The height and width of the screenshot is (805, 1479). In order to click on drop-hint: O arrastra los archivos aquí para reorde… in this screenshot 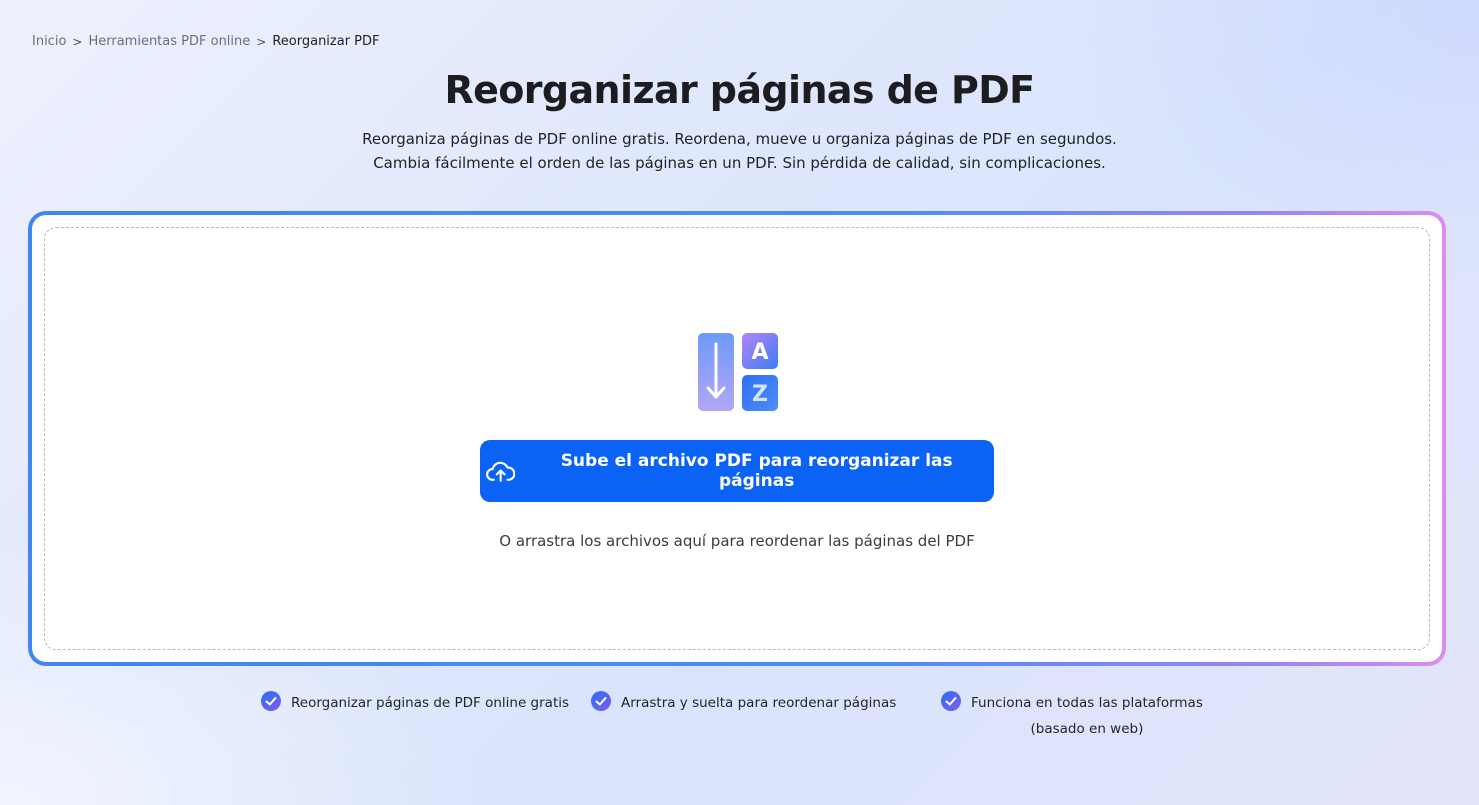, I will do `click(737, 541)`.